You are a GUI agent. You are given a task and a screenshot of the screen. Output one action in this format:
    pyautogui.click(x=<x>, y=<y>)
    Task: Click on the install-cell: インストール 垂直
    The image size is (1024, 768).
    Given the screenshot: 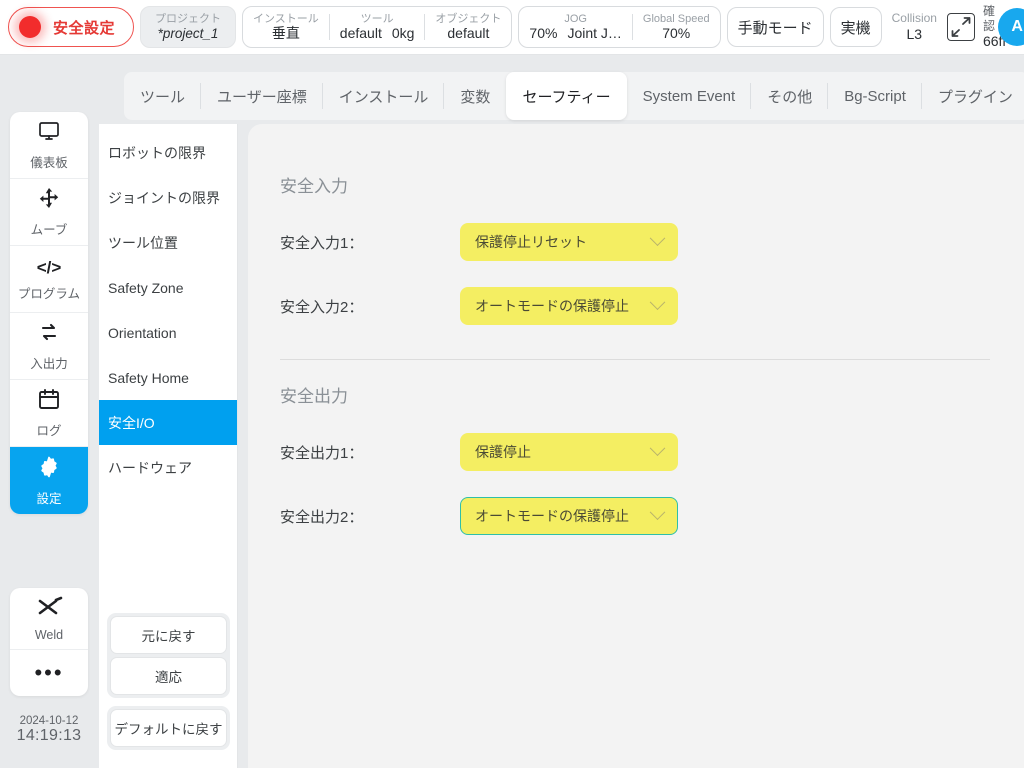 What is the action you would take?
    pyautogui.click(x=286, y=27)
    